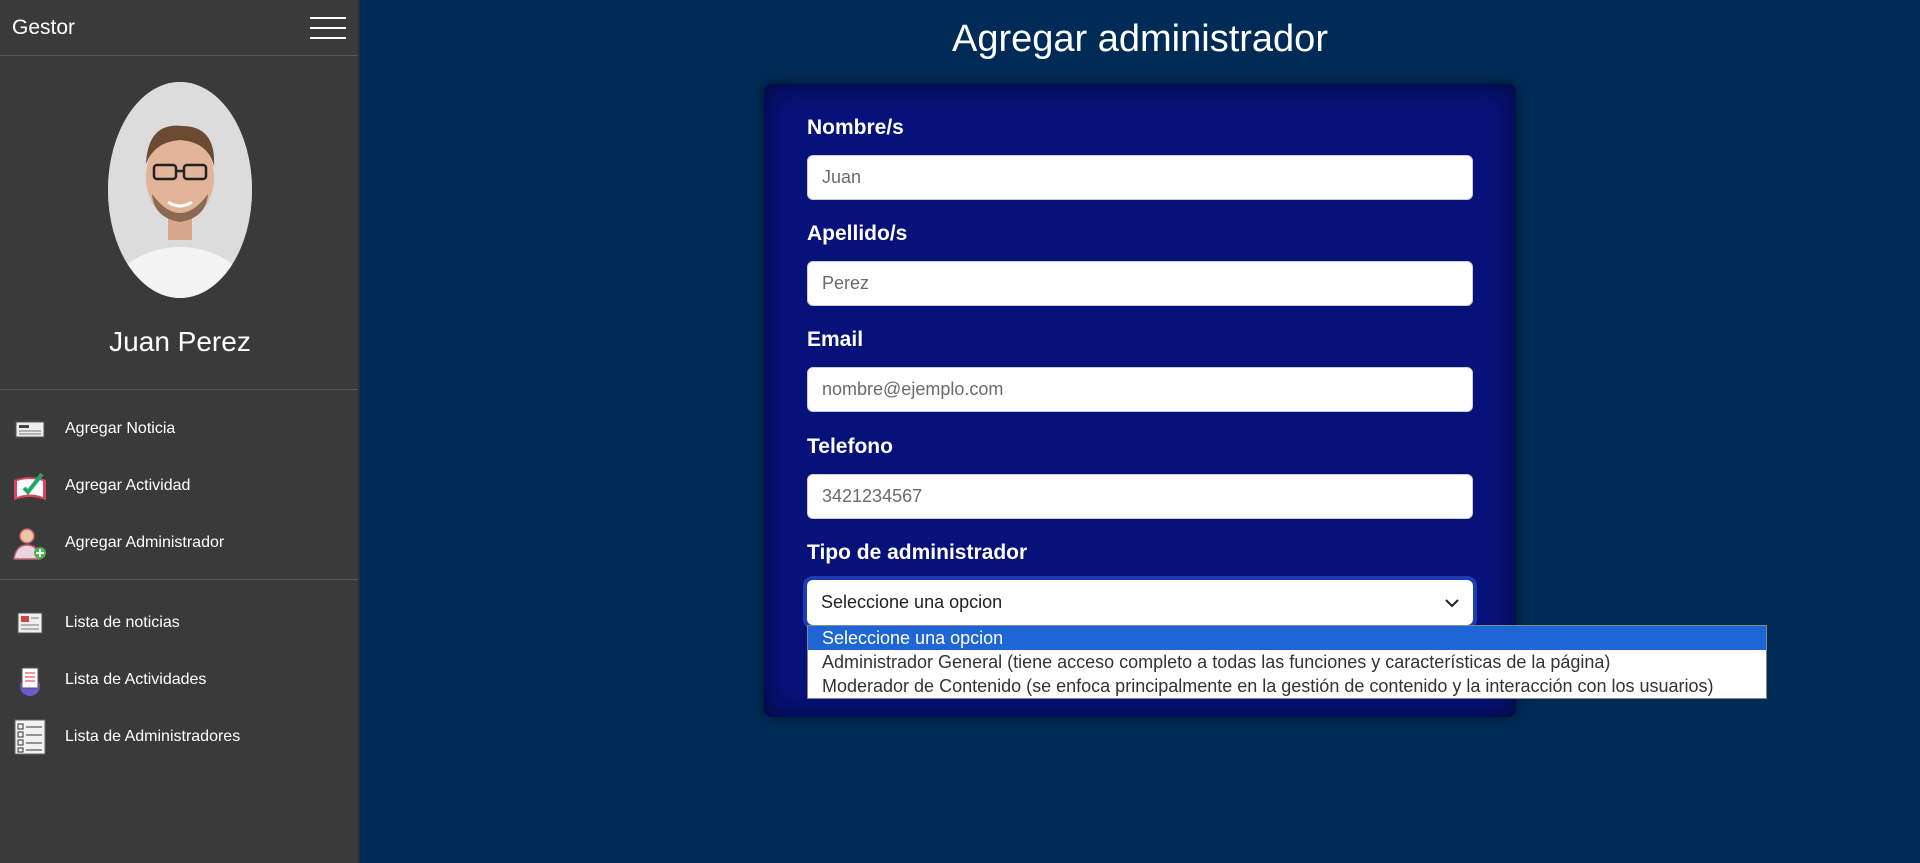  Describe the element at coordinates (1140, 496) in the screenshot. I see `telefono-input` at that location.